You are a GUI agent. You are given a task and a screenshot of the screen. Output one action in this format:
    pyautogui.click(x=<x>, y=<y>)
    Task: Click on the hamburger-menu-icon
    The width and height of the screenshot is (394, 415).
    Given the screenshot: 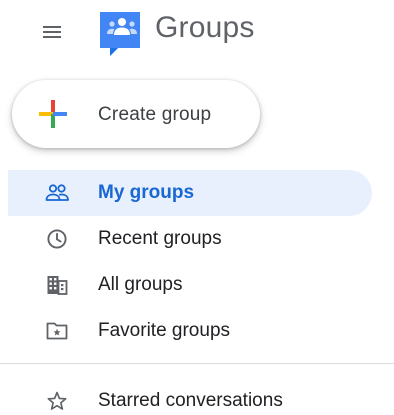 What is the action you would take?
    pyautogui.click(x=52, y=32)
    